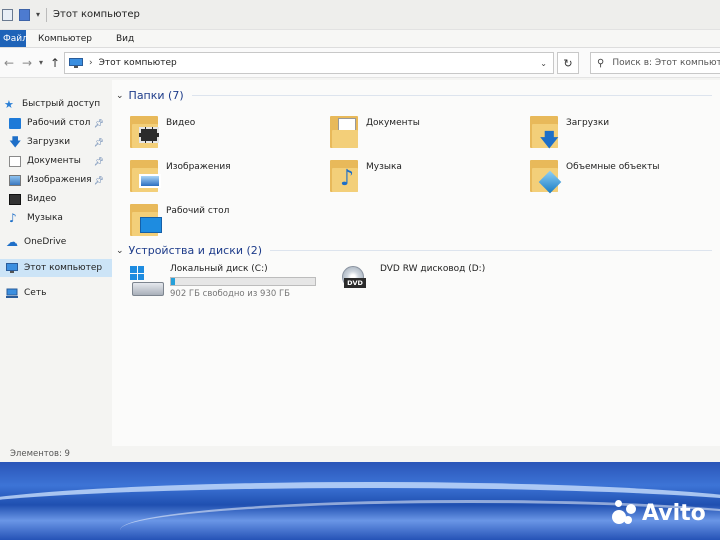 The height and width of the screenshot is (540, 720). I want to click on download-arrow-icon: 🡇, so click(15, 141).